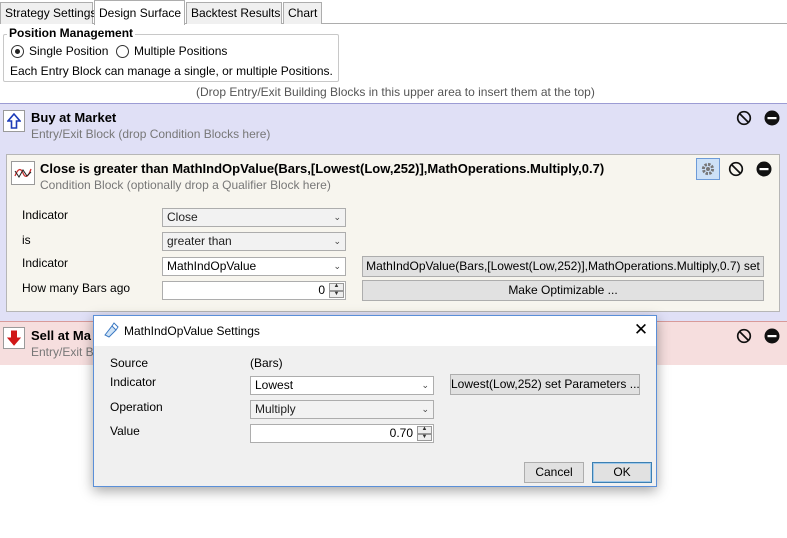 The height and width of the screenshot is (538, 787). Describe the element at coordinates (302, 13) in the screenshot. I see `tab-chart: Chart` at that location.